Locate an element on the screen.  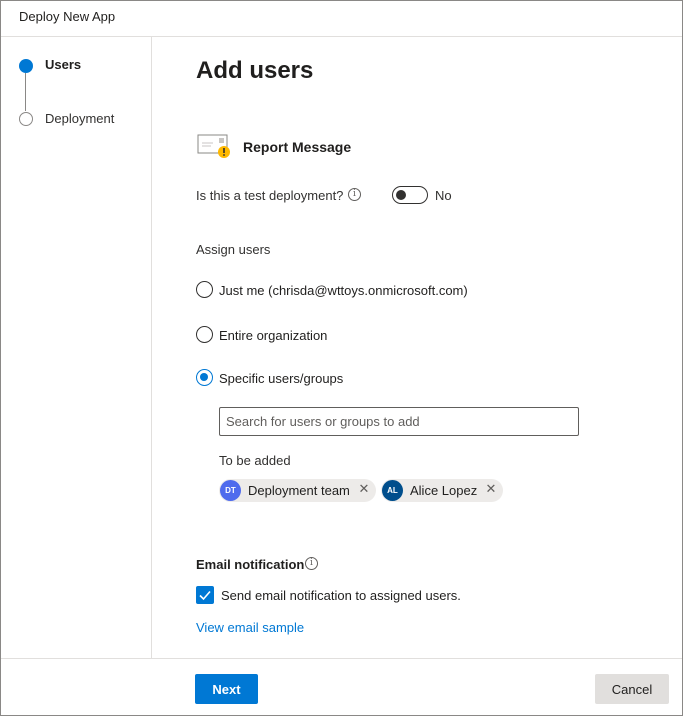
cancel-button: Cancel is located at coordinates (632, 689).